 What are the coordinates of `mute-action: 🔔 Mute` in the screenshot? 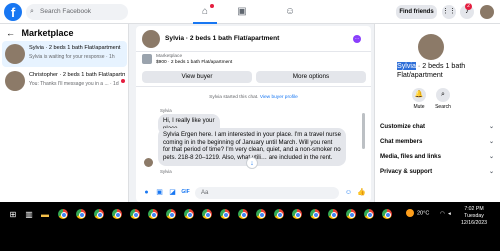 It's located at (419, 99).